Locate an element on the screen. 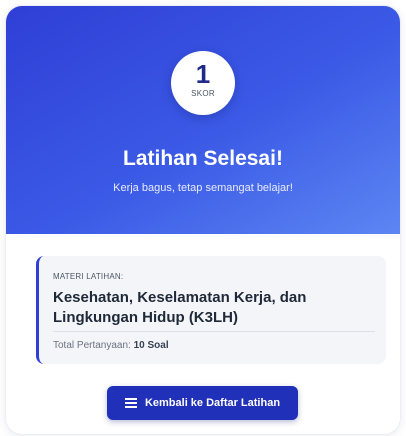 Image resolution: width=406 pixels, height=436 pixels. score-label: SKOR is located at coordinates (203, 93).